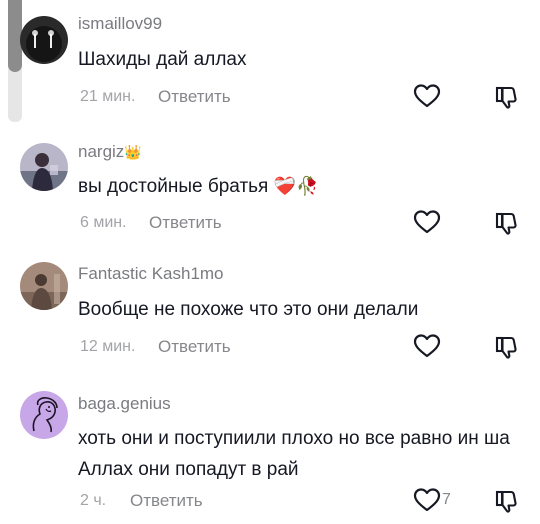 This screenshot has height=524, width=540. What do you see at coordinates (108, 96) in the screenshot?
I see `comment-time: 21 мин.` at bounding box center [108, 96].